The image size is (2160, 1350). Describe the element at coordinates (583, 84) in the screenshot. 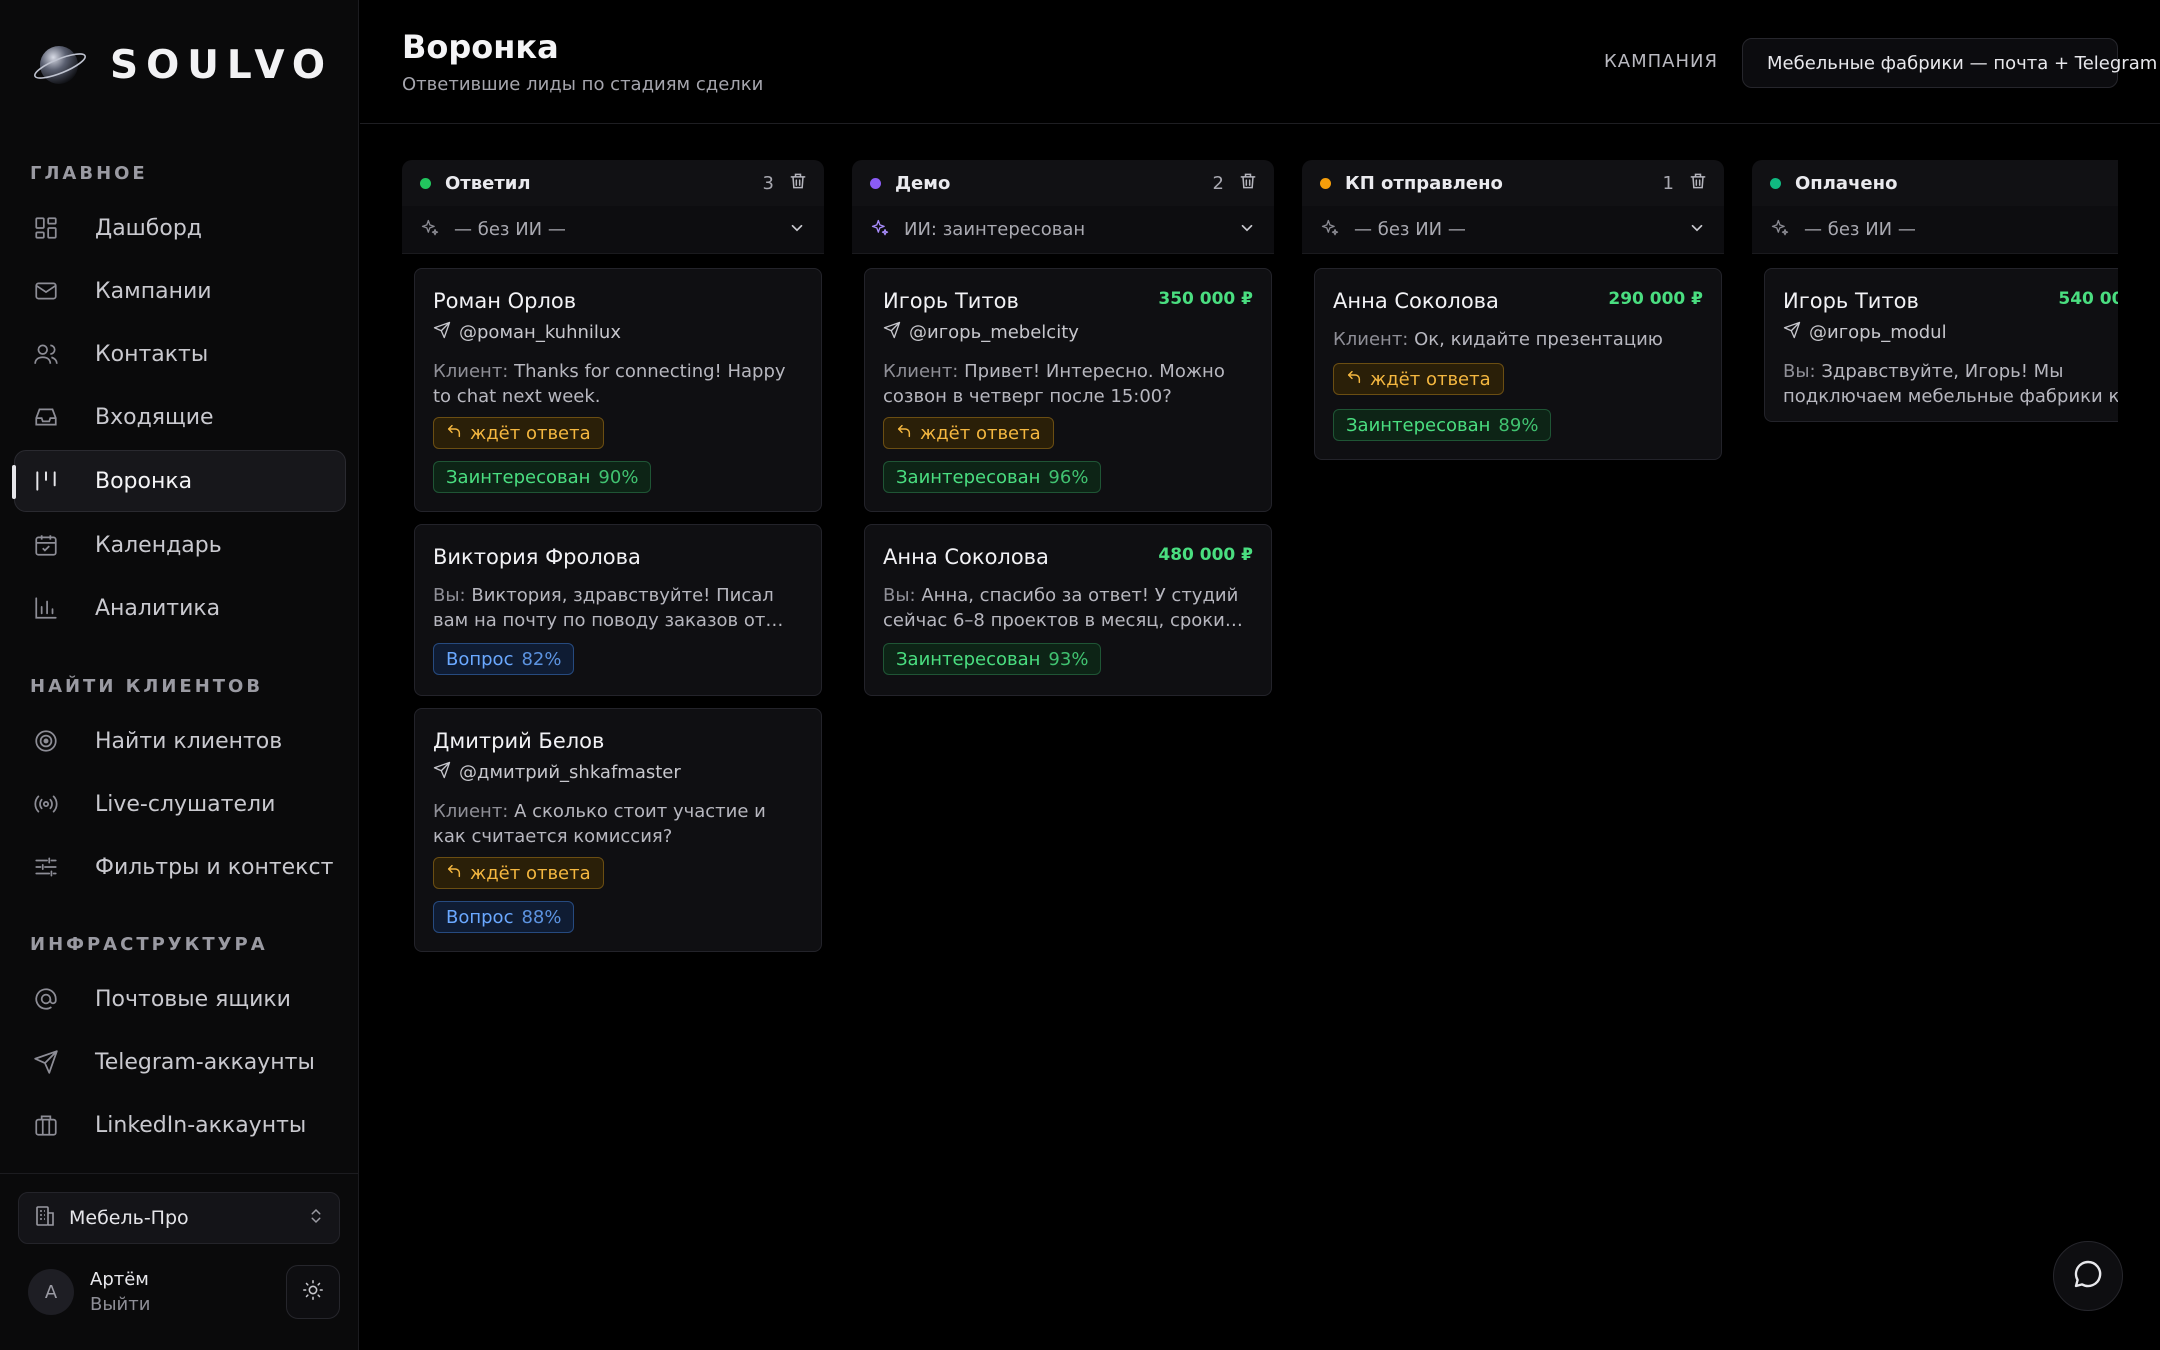

I see `page-subtitle: Ответившие лиды по стадиям сделки` at that location.